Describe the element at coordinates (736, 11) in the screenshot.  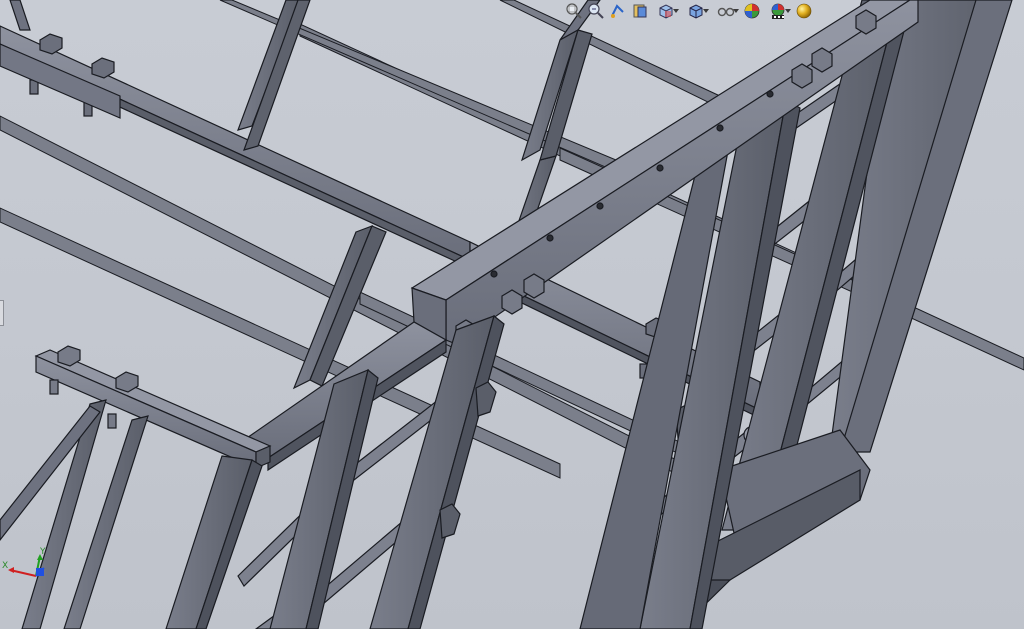
I see `hide-show-items-dropdown-icon` at that location.